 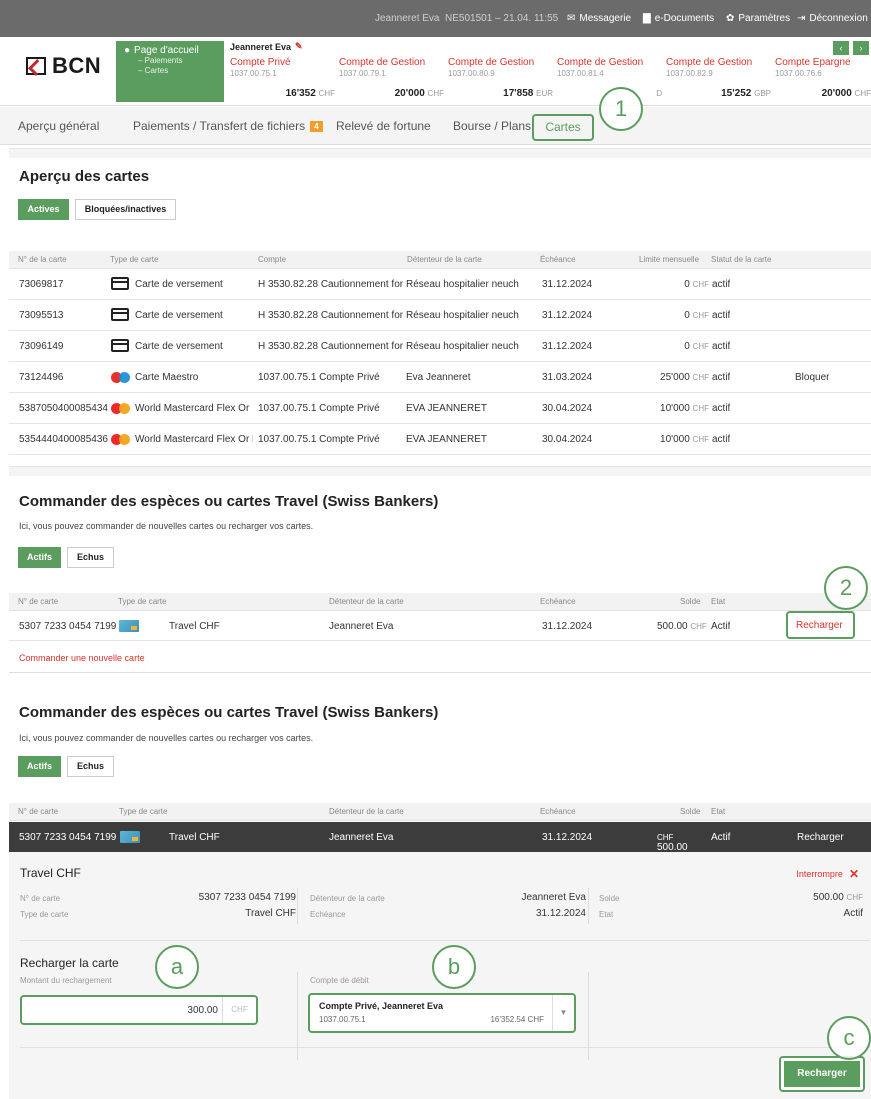 What do you see at coordinates (125, 209) in the screenshot?
I see `tab-bloquees: Bloquées/inactives` at bounding box center [125, 209].